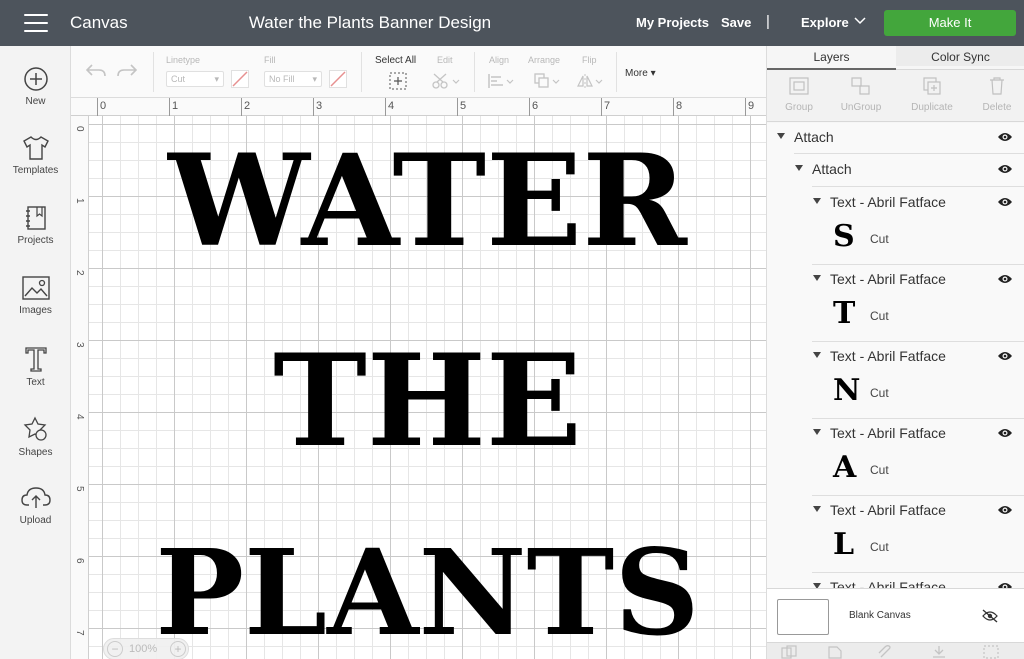 This screenshot has width=1024, height=659. Describe the element at coordinates (736, 22) in the screenshot. I see `save-button: Save` at that location.